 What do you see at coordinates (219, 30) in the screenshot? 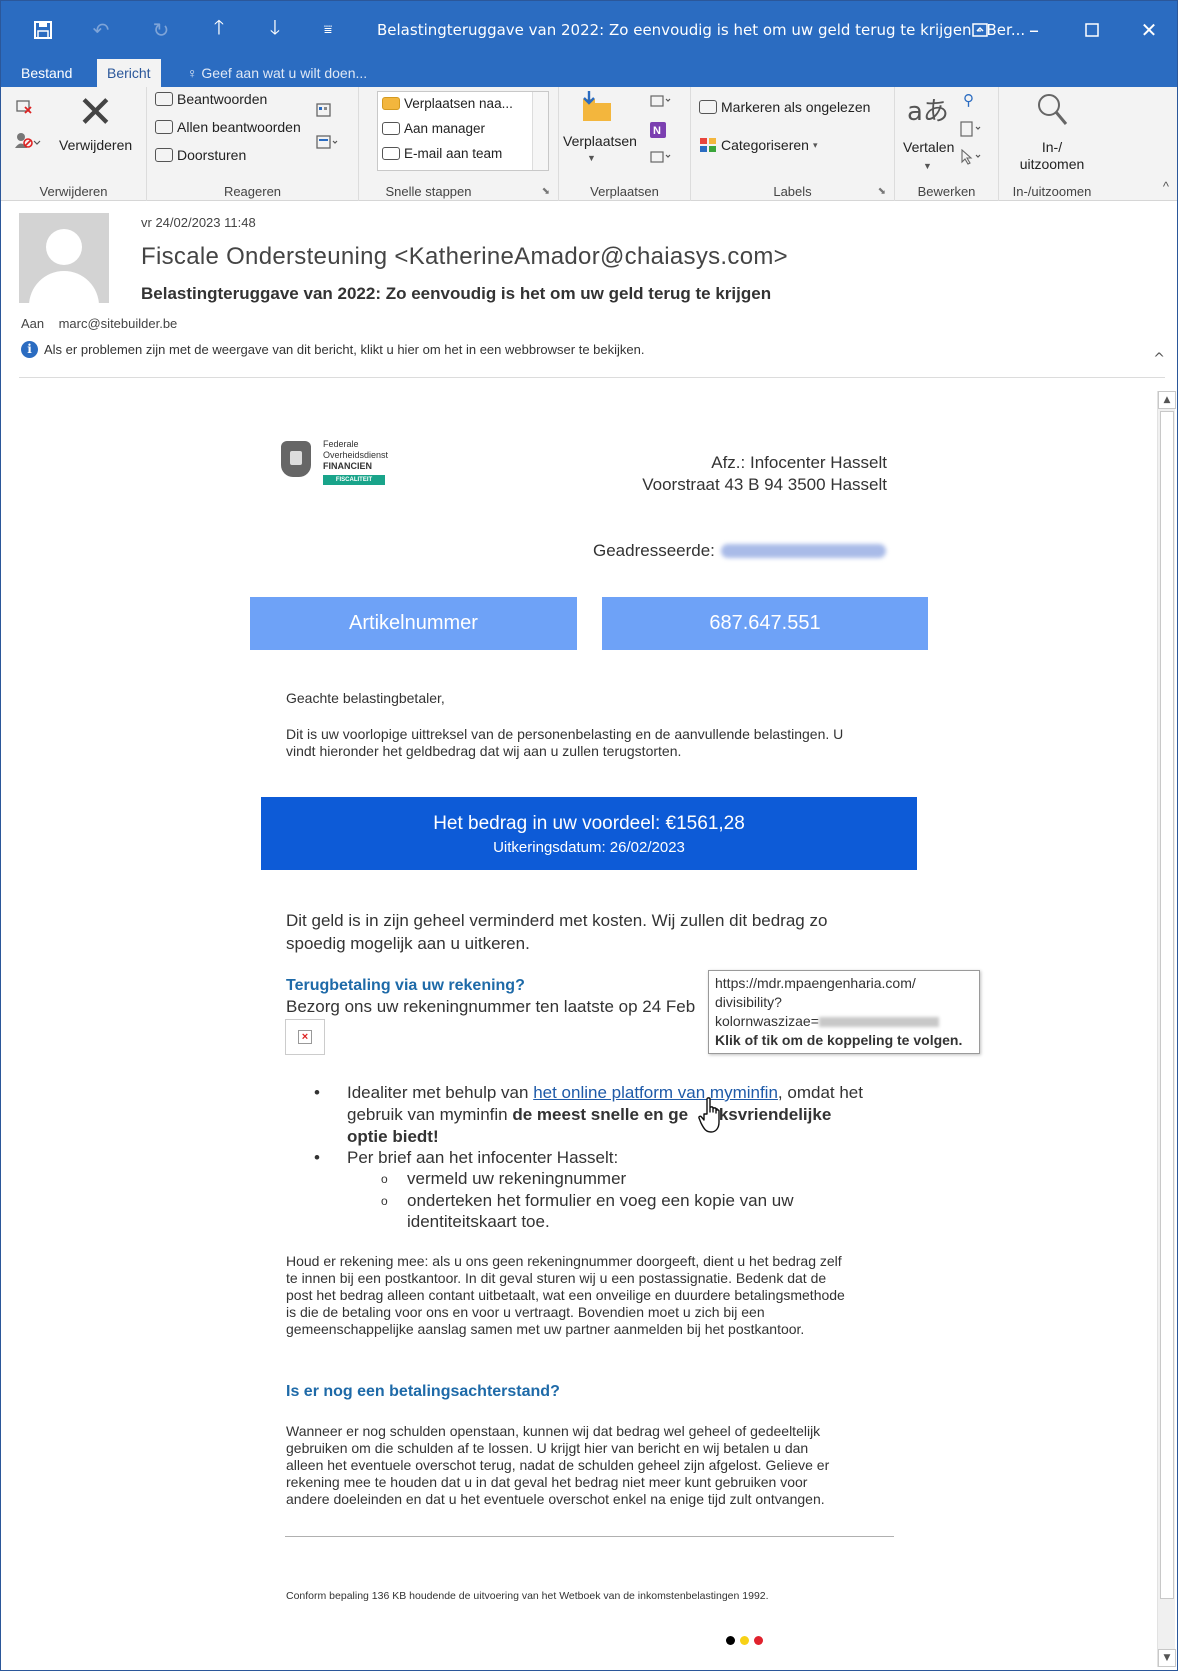
I see `previous-item-icon: 🡑` at bounding box center [219, 30].